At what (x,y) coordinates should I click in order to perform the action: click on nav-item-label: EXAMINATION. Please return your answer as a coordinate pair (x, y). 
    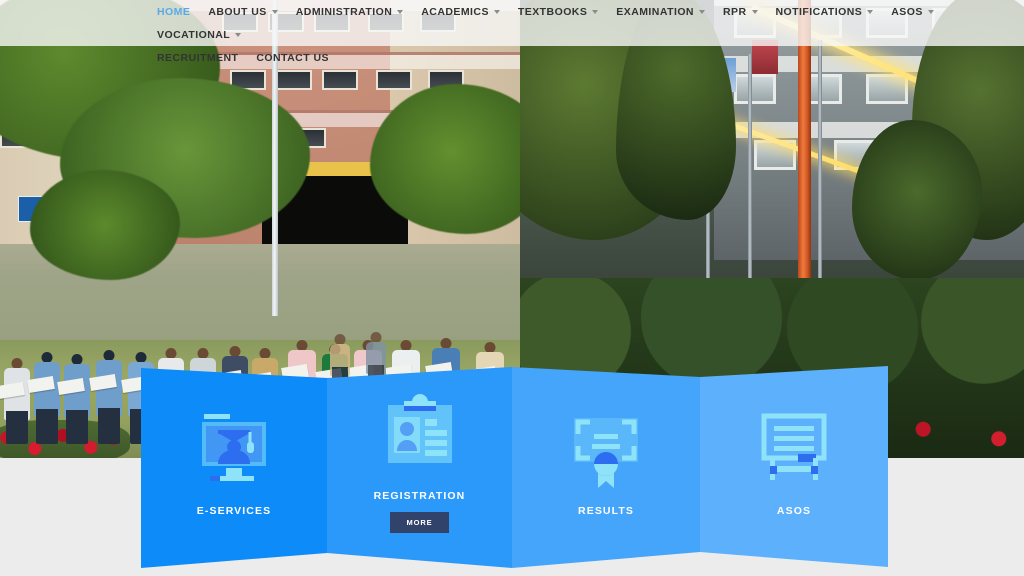
    Looking at the image, I should click on (655, 12).